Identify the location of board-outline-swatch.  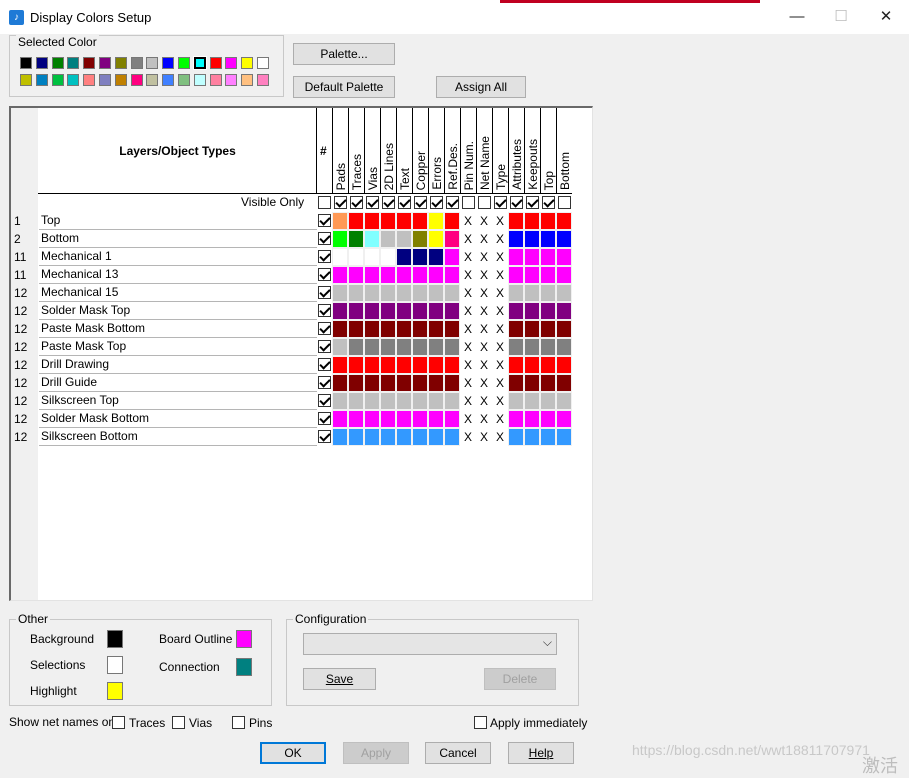
(244, 639).